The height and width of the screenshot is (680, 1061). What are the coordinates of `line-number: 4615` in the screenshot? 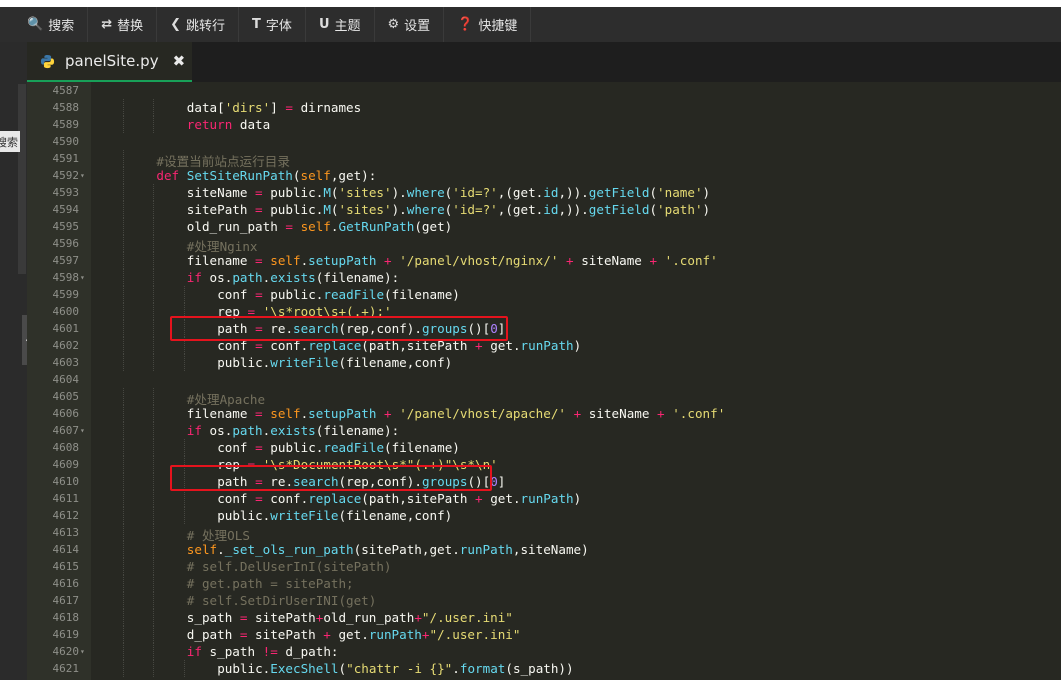 It's located at (66, 566).